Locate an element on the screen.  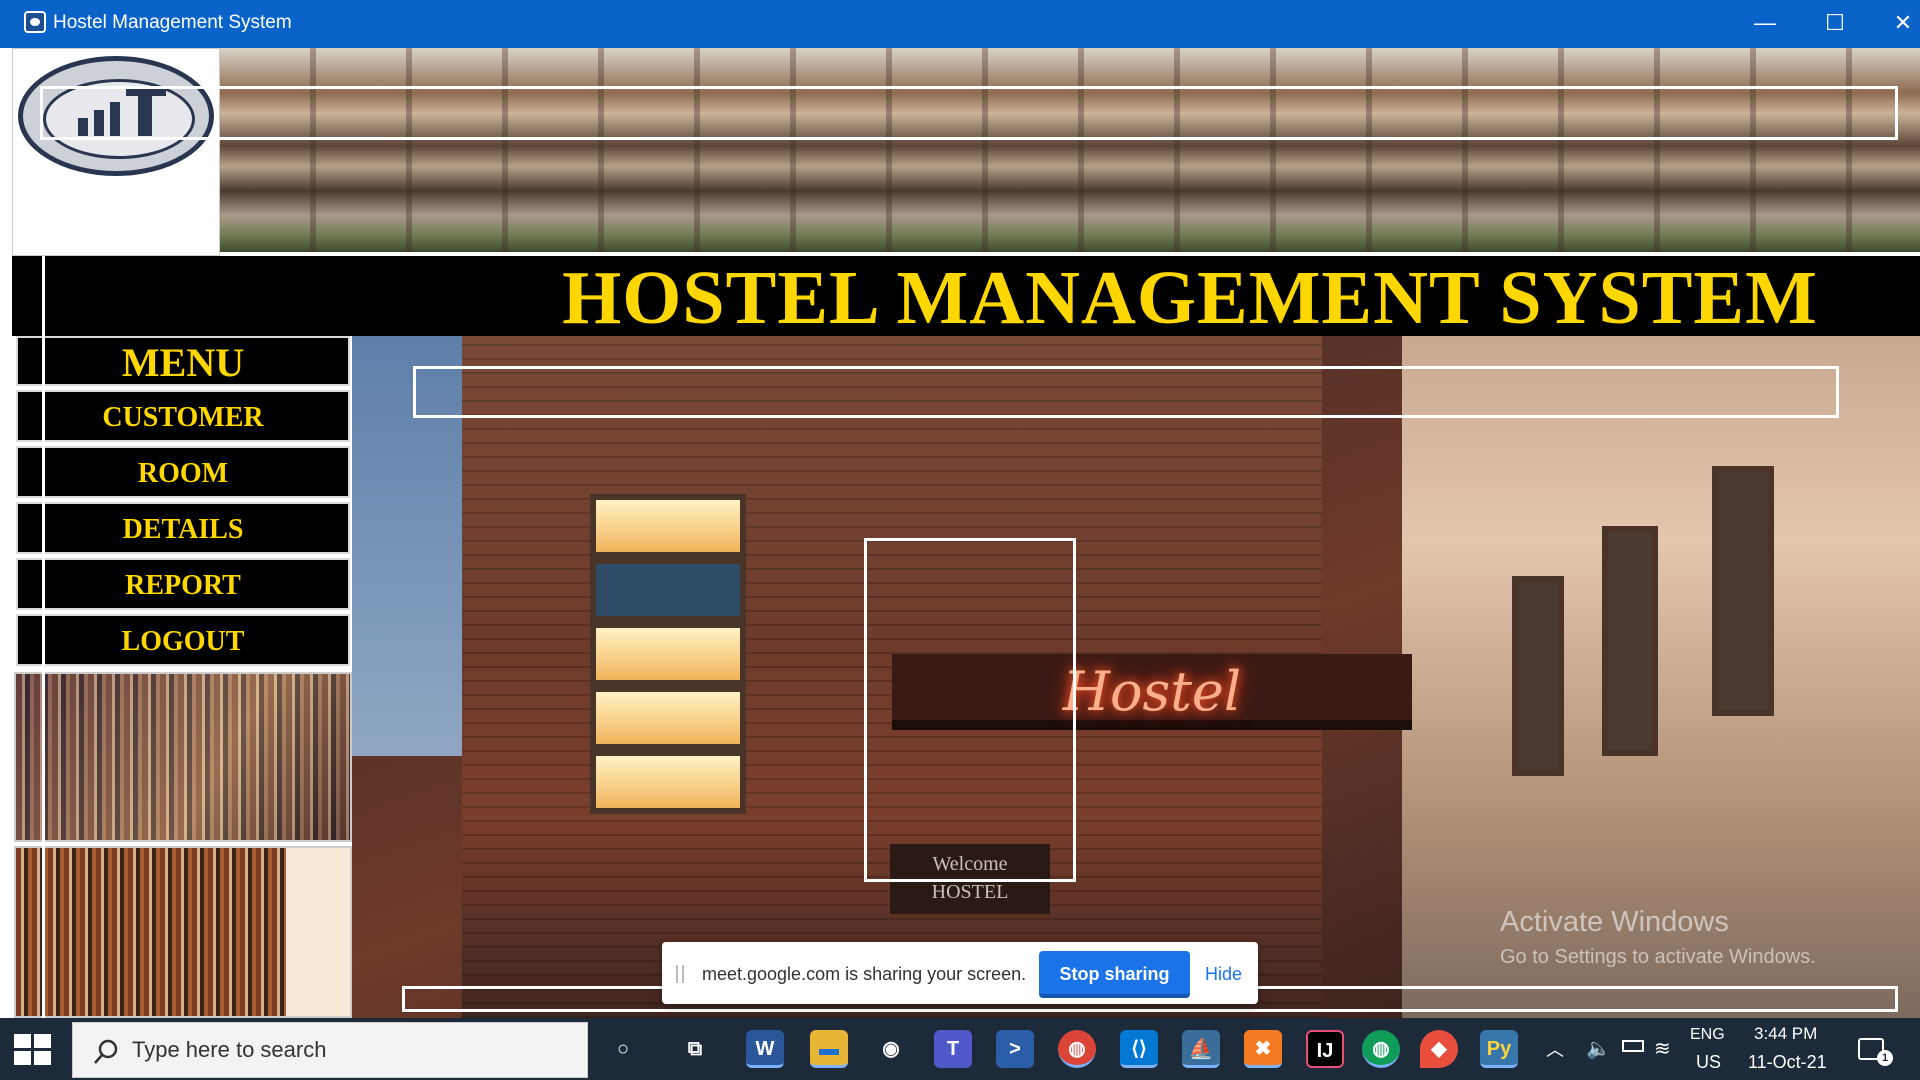
powershell-icon: > is located at coordinates (1015, 1049).